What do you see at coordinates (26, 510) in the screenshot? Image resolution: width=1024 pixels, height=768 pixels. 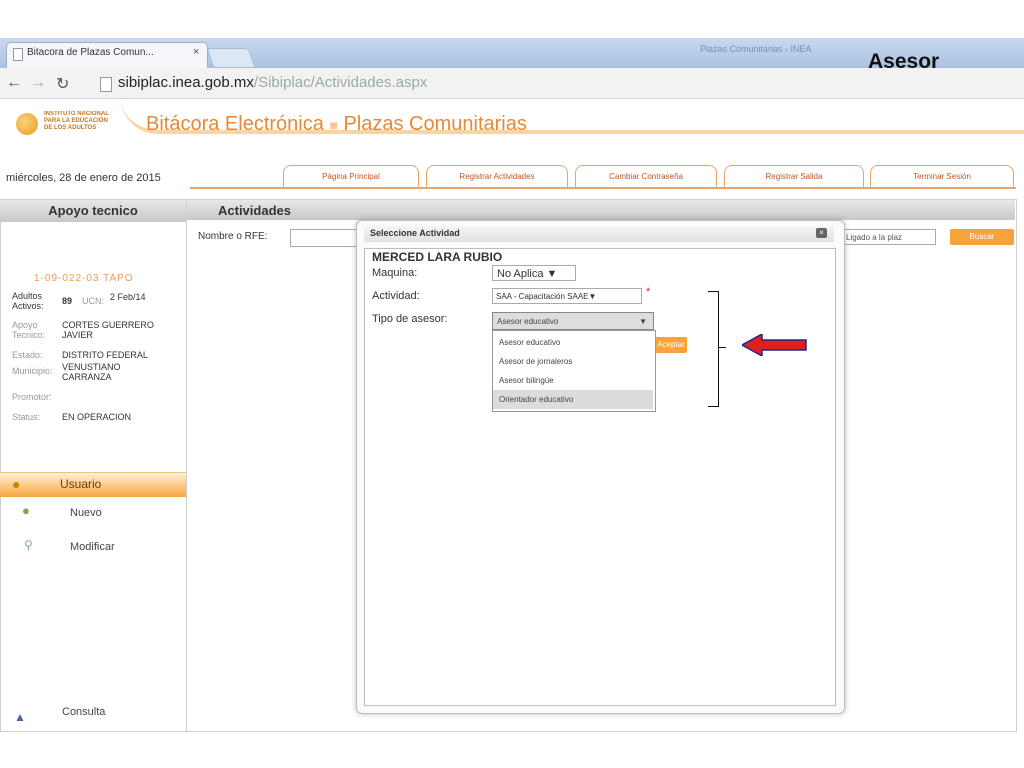 I see `add-user-icon: ●` at bounding box center [26, 510].